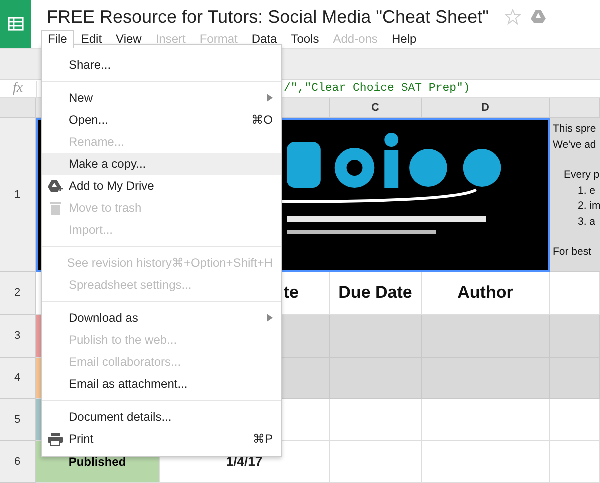 Image resolution: width=600 pixels, height=483 pixels. I want to click on note-text: Every p, so click(581, 175).